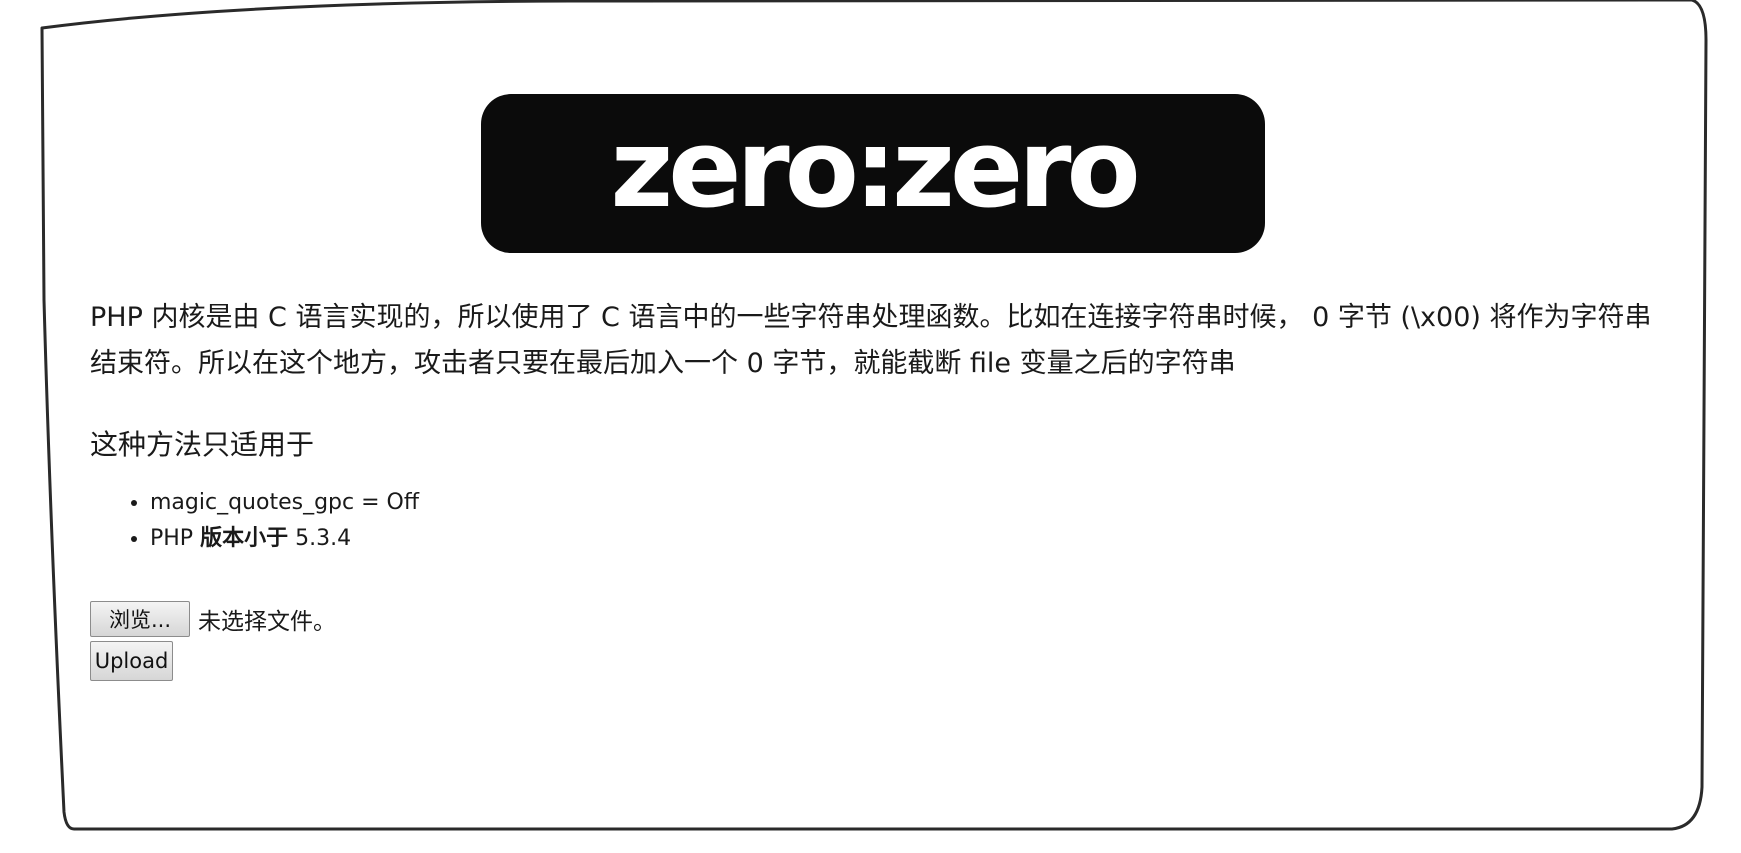 The height and width of the screenshot is (853, 1741). Describe the element at coordinates (880, 641) in the screenshot. I see `upload-form: 浏览... 未选择文件。 Upload` at that location.